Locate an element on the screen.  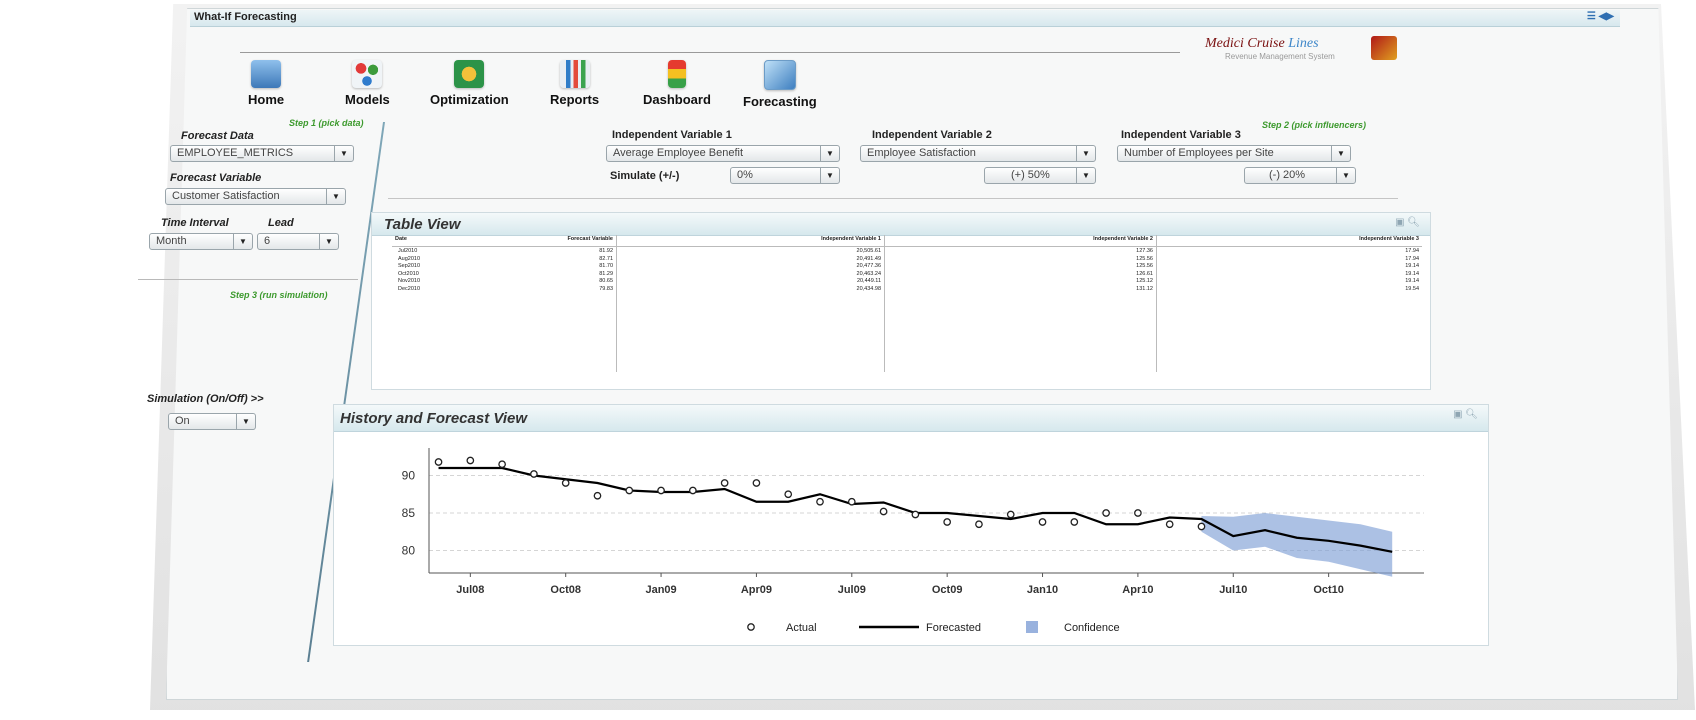
nav-dashboard-label: Dashboard is located at coordinates (677, 99).